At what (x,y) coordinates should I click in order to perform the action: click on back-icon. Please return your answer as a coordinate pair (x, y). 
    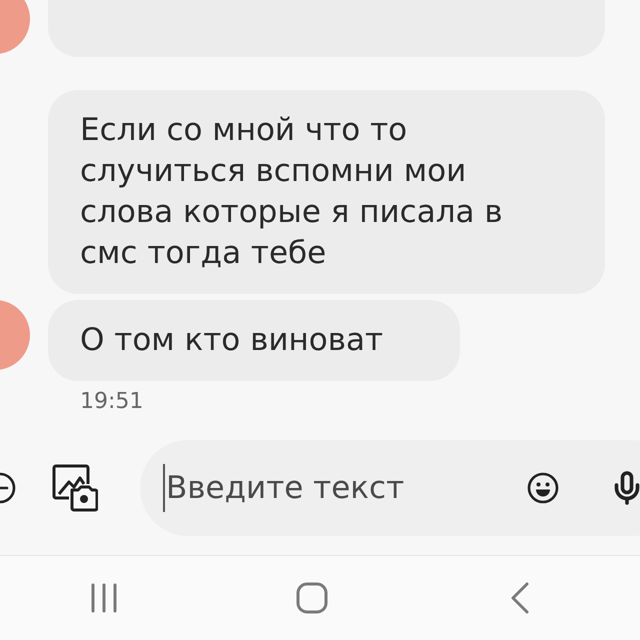
    Looking at the image, I should click on (520, 598).